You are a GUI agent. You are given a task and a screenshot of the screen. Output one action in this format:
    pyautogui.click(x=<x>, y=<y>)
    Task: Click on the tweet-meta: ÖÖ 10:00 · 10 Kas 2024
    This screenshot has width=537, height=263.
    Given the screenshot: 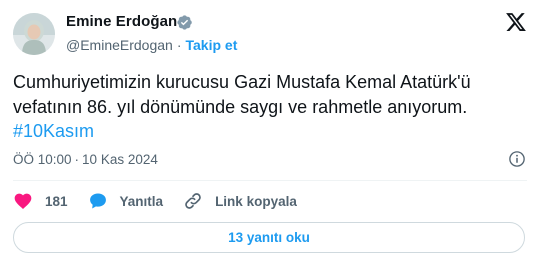 What is the action you would take?
    pyautogui.click(x=85, y=159)
    